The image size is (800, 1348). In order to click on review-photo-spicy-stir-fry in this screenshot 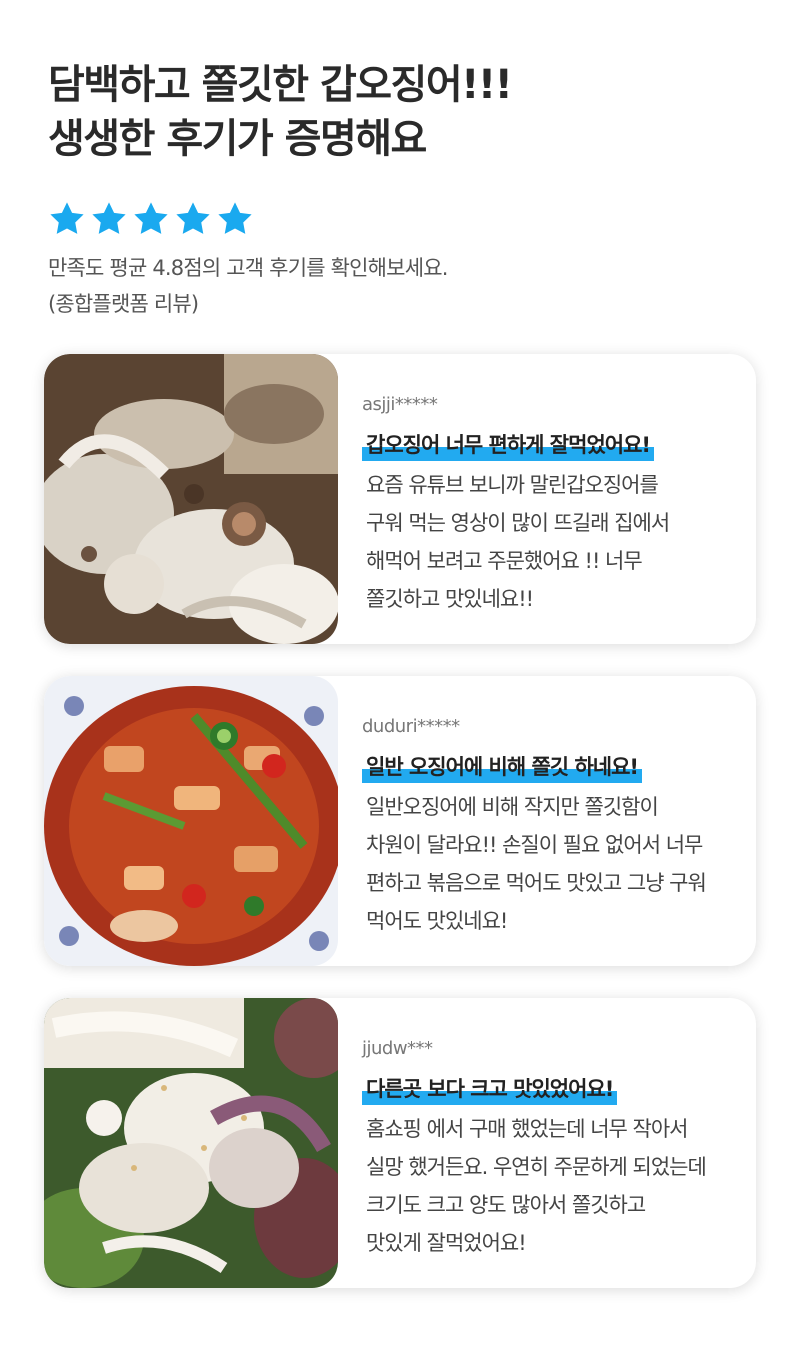, I will do `click(191, 821)`.